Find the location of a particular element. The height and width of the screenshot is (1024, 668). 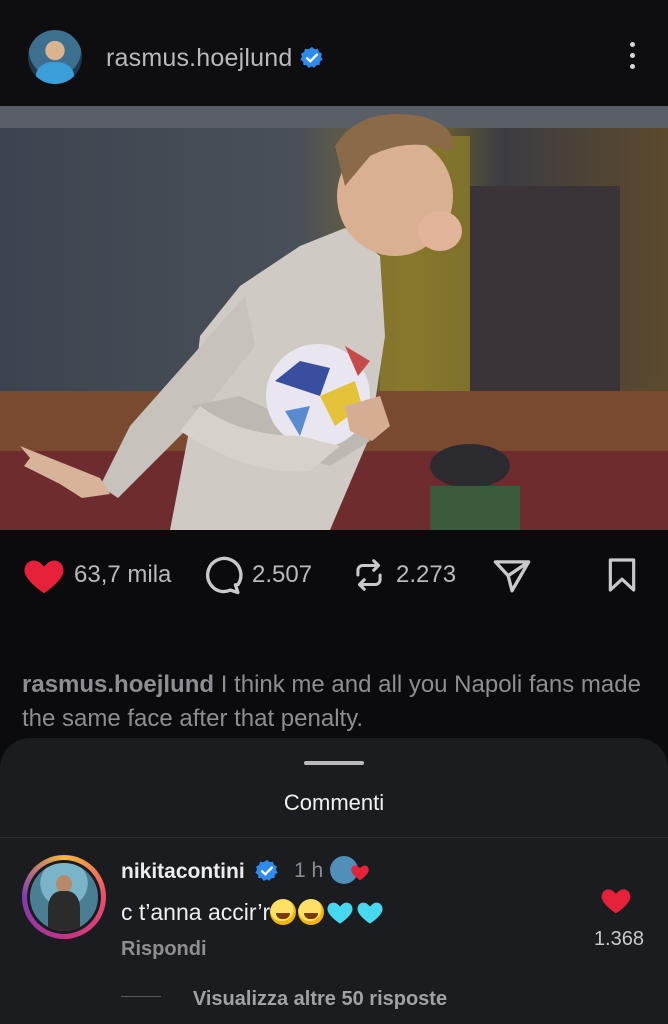

like-count: 63,7 mila is located at coordinates (123, 574).